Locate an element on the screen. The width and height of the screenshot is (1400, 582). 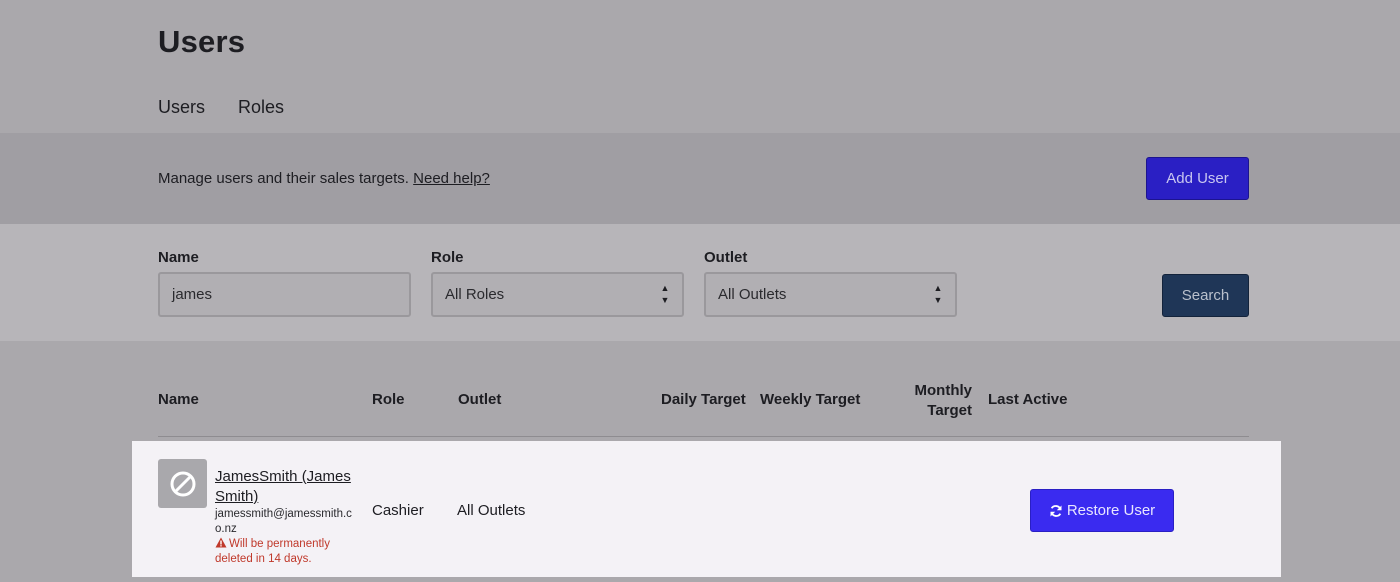
search-button: Search is located at coordinates (1205, 295).